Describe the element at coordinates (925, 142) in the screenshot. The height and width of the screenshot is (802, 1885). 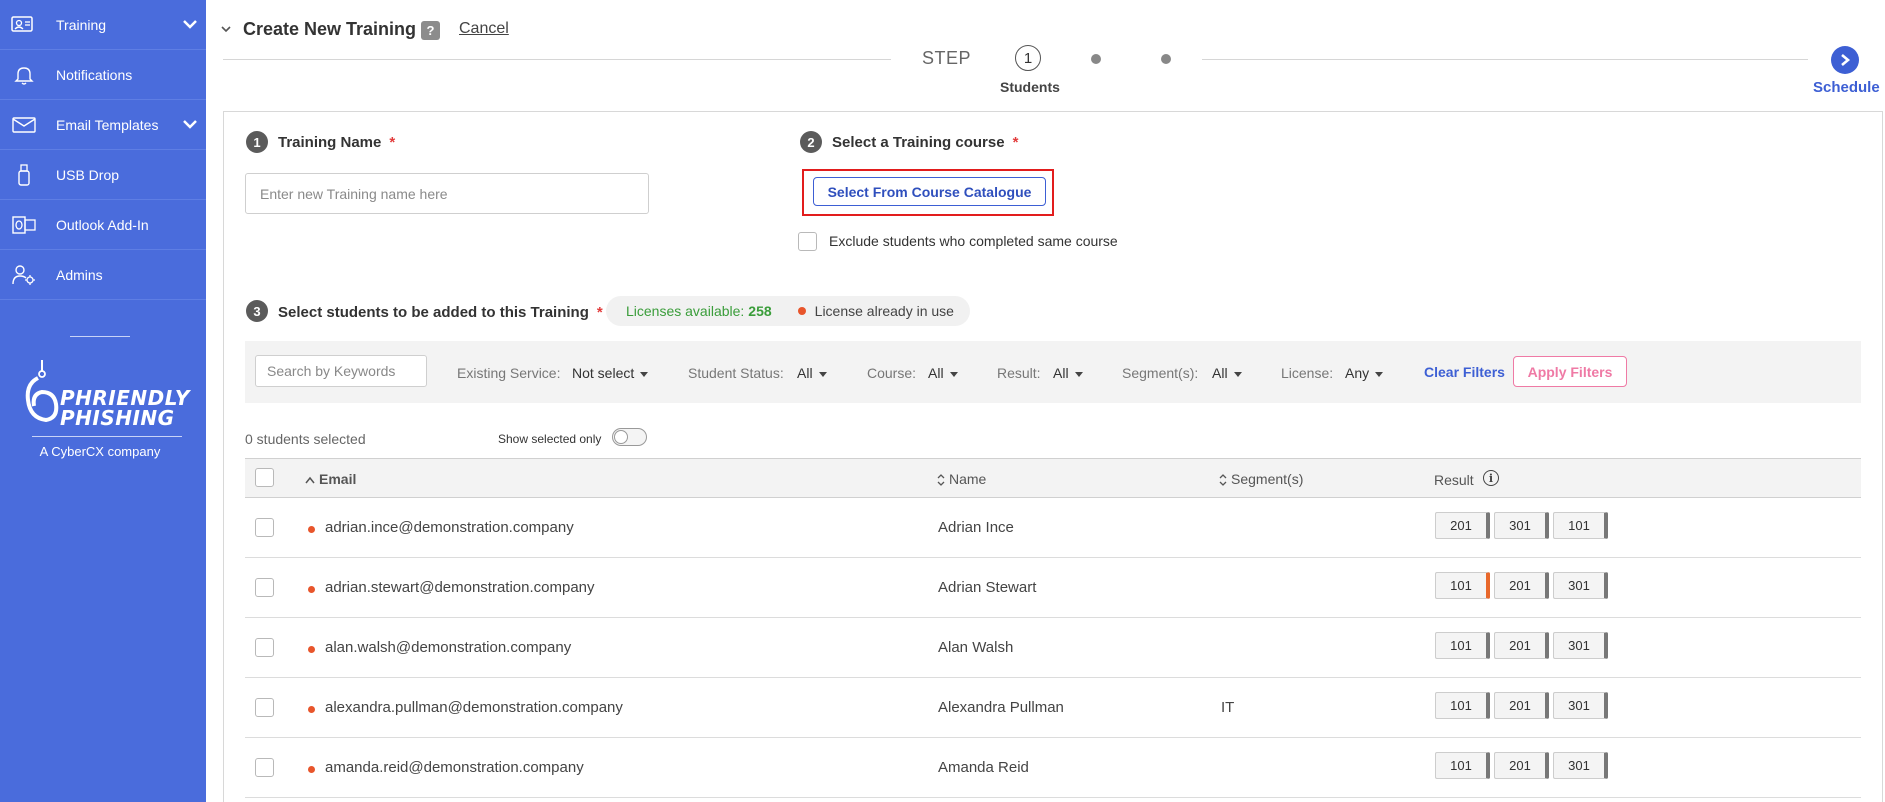
I see `training-course-label: Select a Training course *` at that location.